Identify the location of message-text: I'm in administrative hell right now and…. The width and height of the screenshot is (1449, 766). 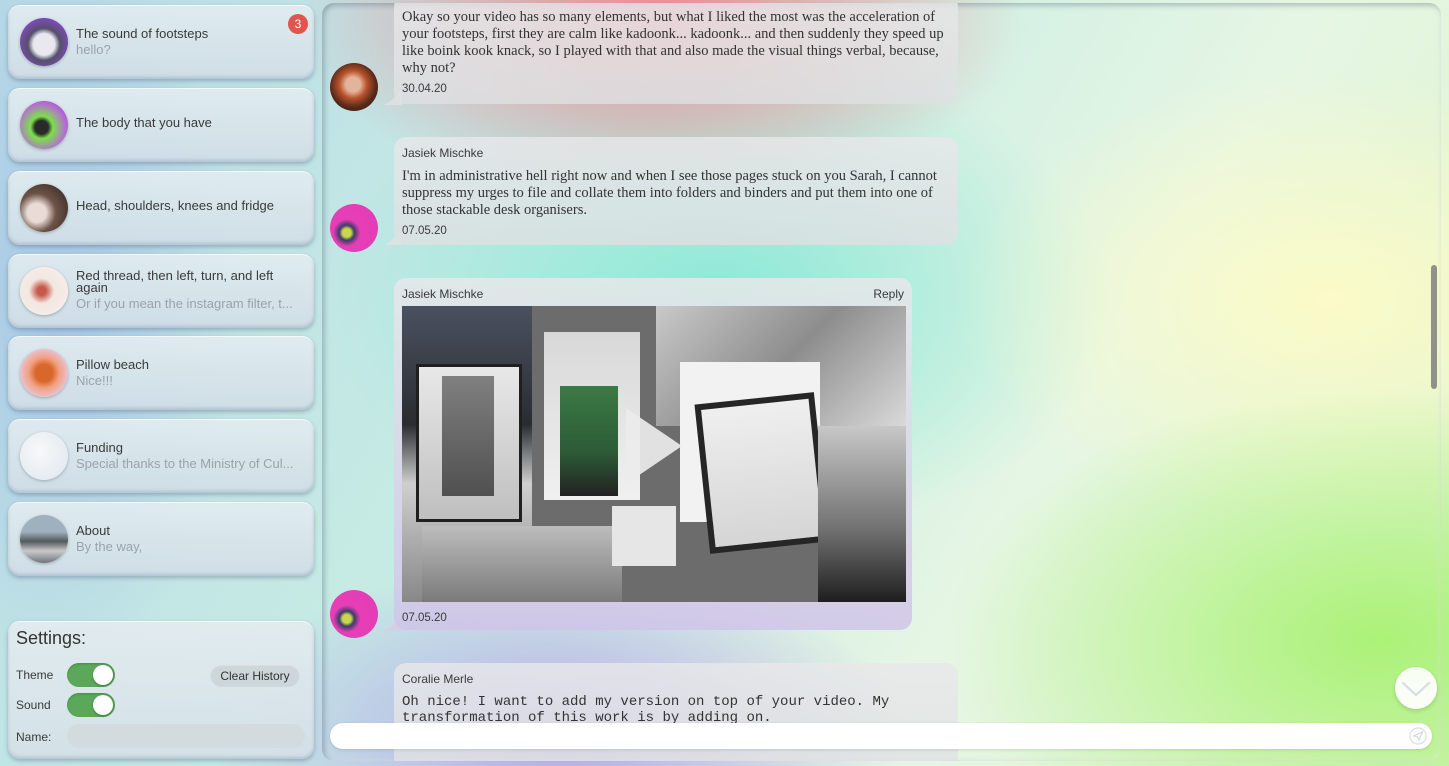
(669, 193).